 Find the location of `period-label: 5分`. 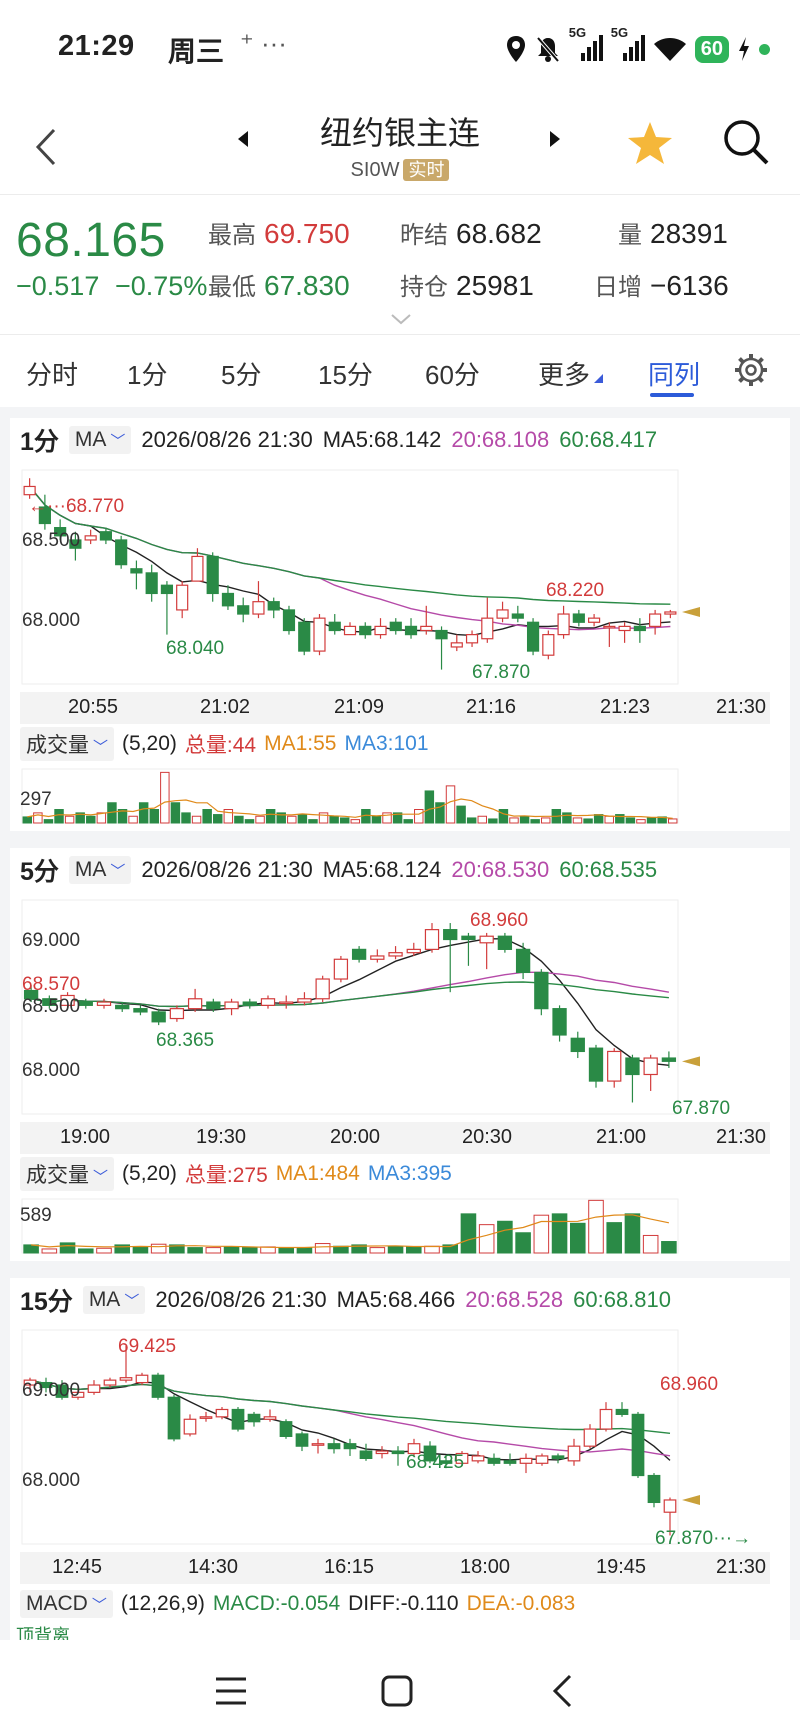

period-label: 5分 is located at coordinates (39, 872).